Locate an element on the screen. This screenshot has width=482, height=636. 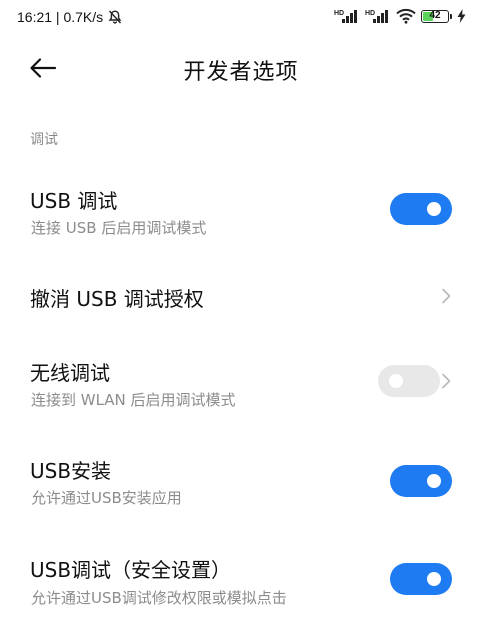
status-bar: 16:21 | 0.7K/s HD HD 42 is located at coordinates (241, 18).